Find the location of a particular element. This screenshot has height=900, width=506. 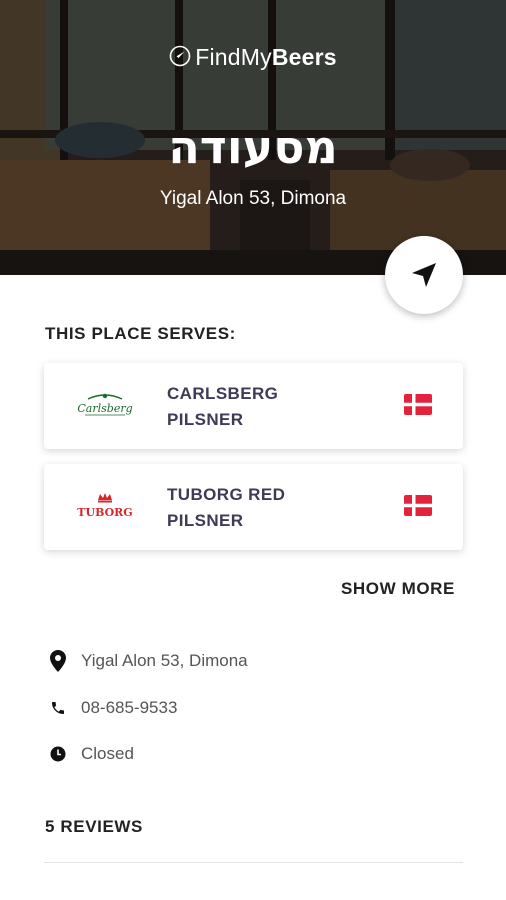

hours-row: Closed is located at coordinates (91, 754).